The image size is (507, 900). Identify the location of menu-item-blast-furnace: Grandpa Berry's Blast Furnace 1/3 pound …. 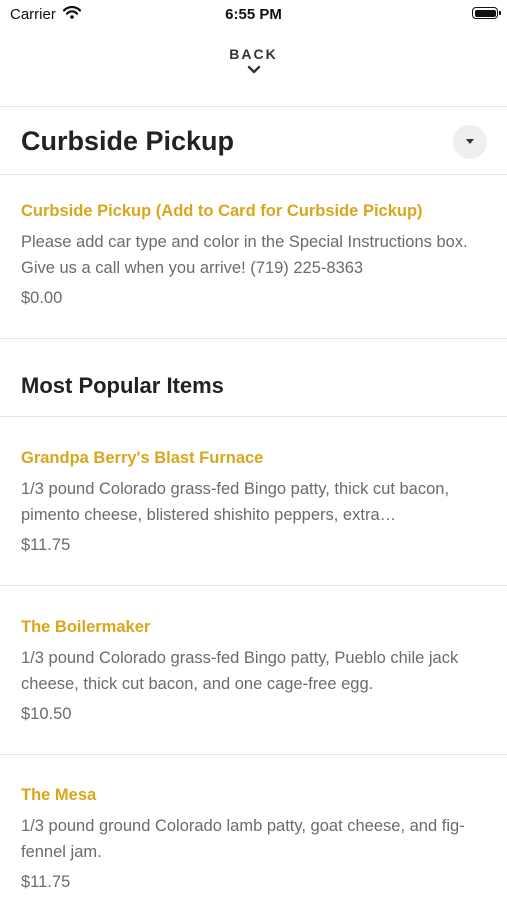
(256, 501).